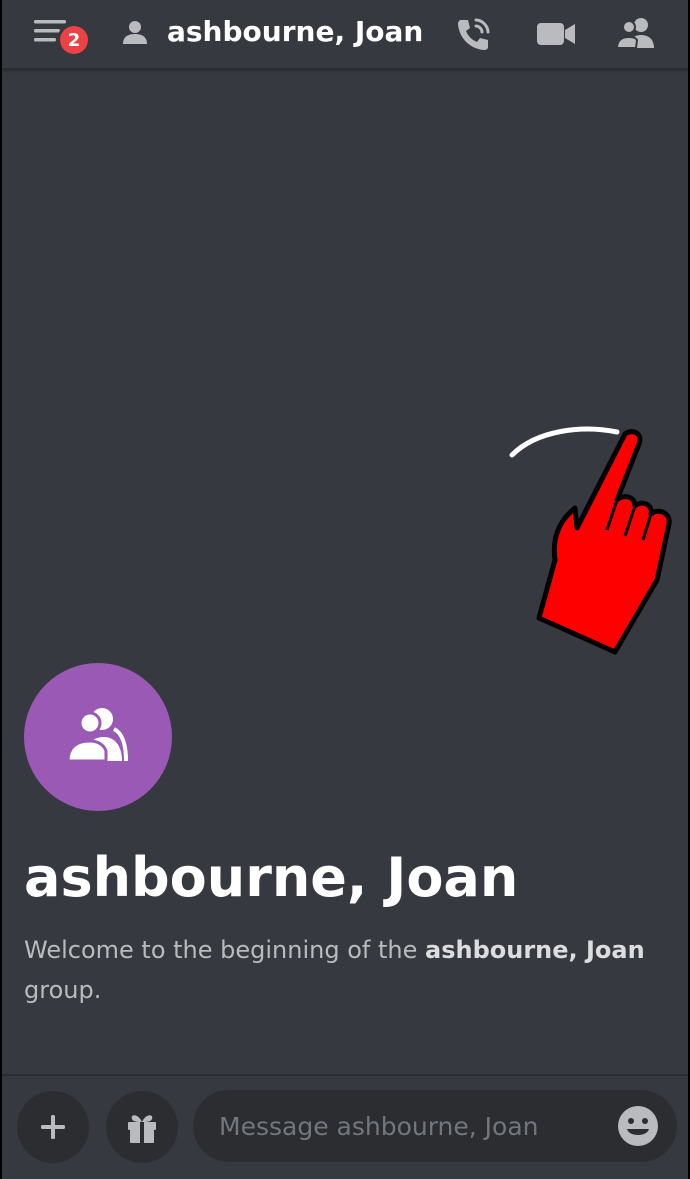 The height and width of the screenshot is (1179, 690). I want to click on add-attachment-button, so click(53, 1127).